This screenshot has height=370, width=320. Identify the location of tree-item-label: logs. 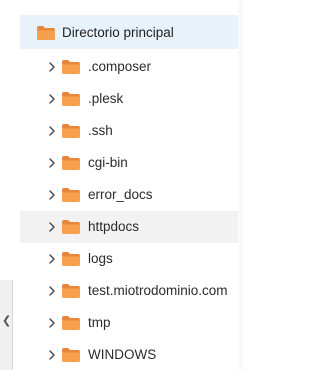
(100, 258).